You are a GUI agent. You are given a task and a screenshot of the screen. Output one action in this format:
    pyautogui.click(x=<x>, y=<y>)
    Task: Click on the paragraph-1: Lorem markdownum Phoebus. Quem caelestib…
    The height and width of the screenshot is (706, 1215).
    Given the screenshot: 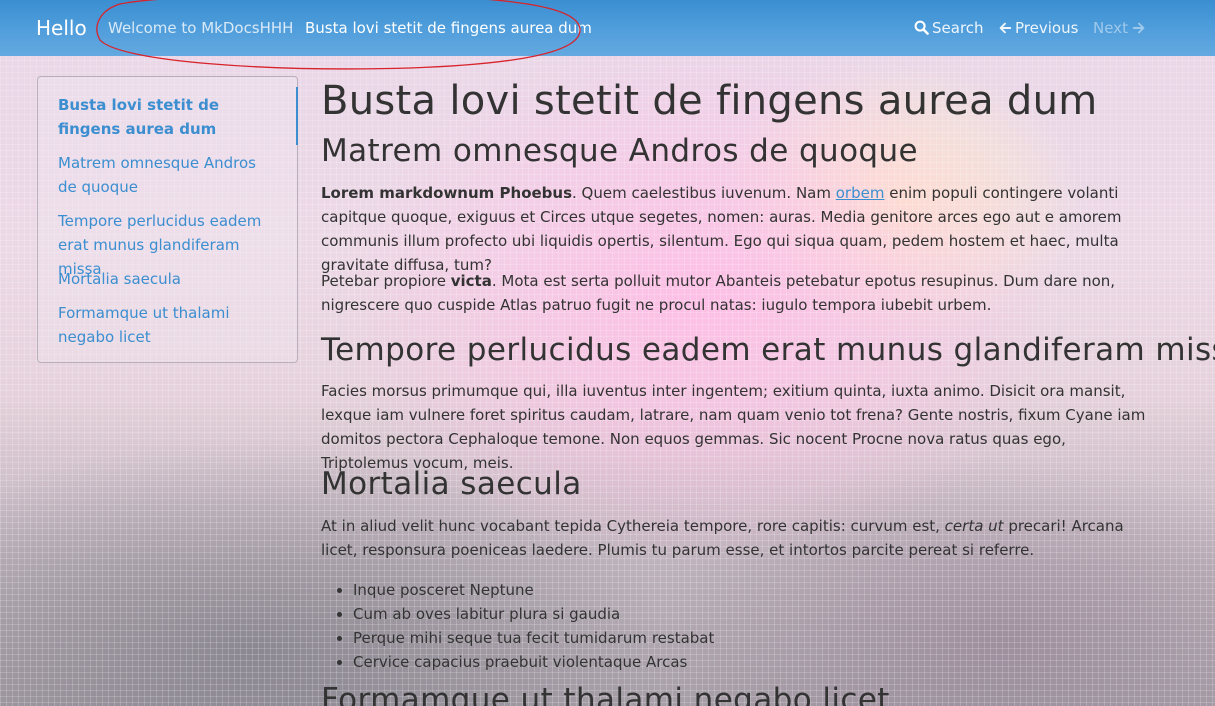 What is the action you would take?
    pyautogui.click(x=738, y=229)
    